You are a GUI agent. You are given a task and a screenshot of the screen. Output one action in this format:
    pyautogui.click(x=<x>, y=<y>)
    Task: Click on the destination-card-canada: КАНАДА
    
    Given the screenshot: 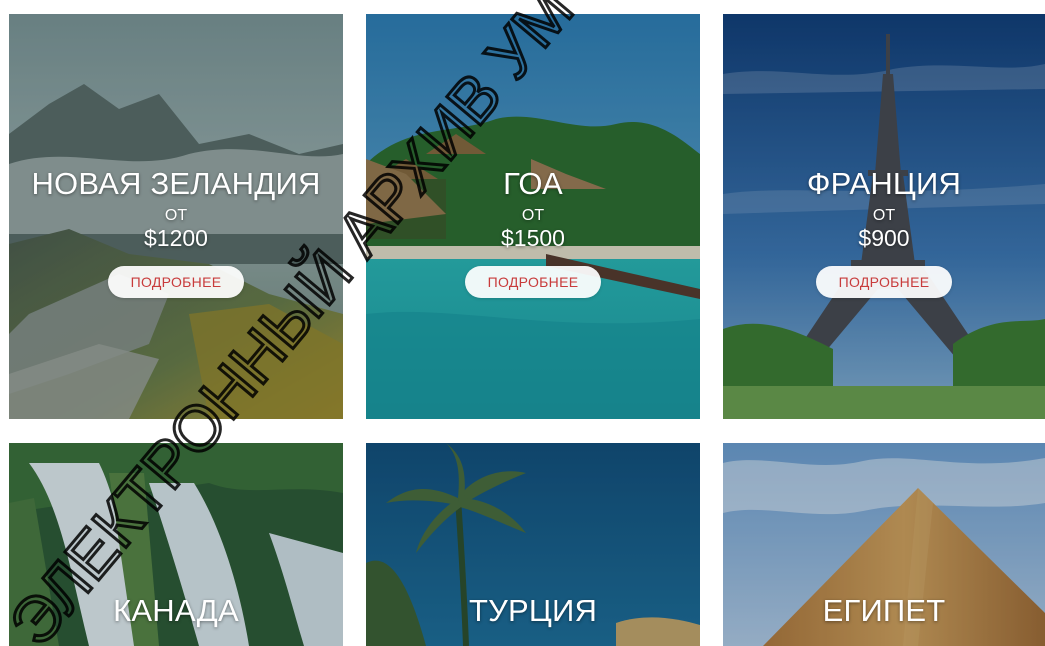 What is the action you would take?
    pyautogui.click(x=176, y=544)
    